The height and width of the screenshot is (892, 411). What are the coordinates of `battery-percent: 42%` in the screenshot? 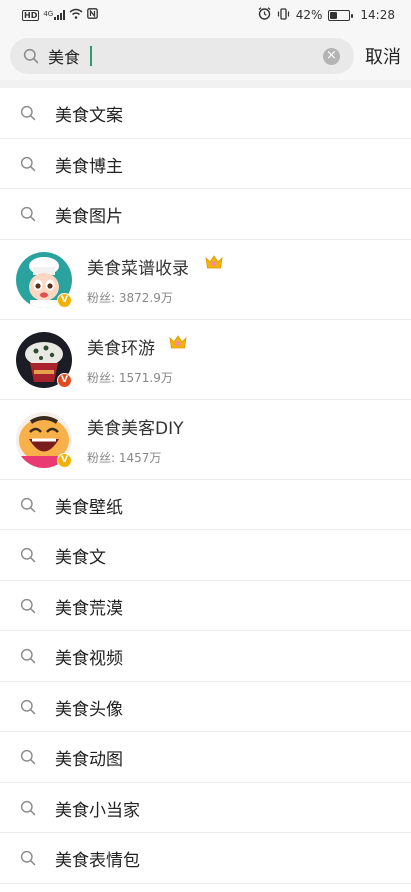 It's located at (309, 15).